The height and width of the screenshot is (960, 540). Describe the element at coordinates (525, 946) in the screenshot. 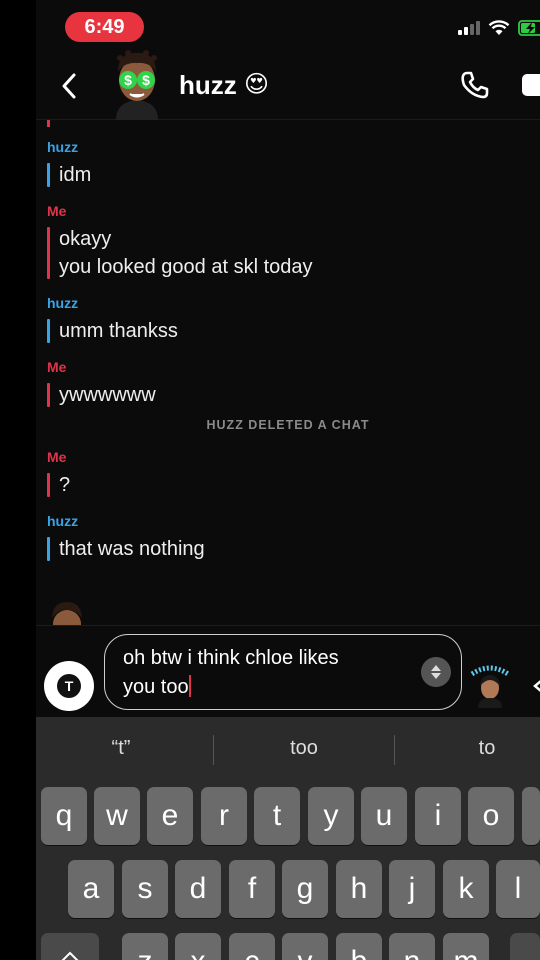

I see `delete-key` at that location.